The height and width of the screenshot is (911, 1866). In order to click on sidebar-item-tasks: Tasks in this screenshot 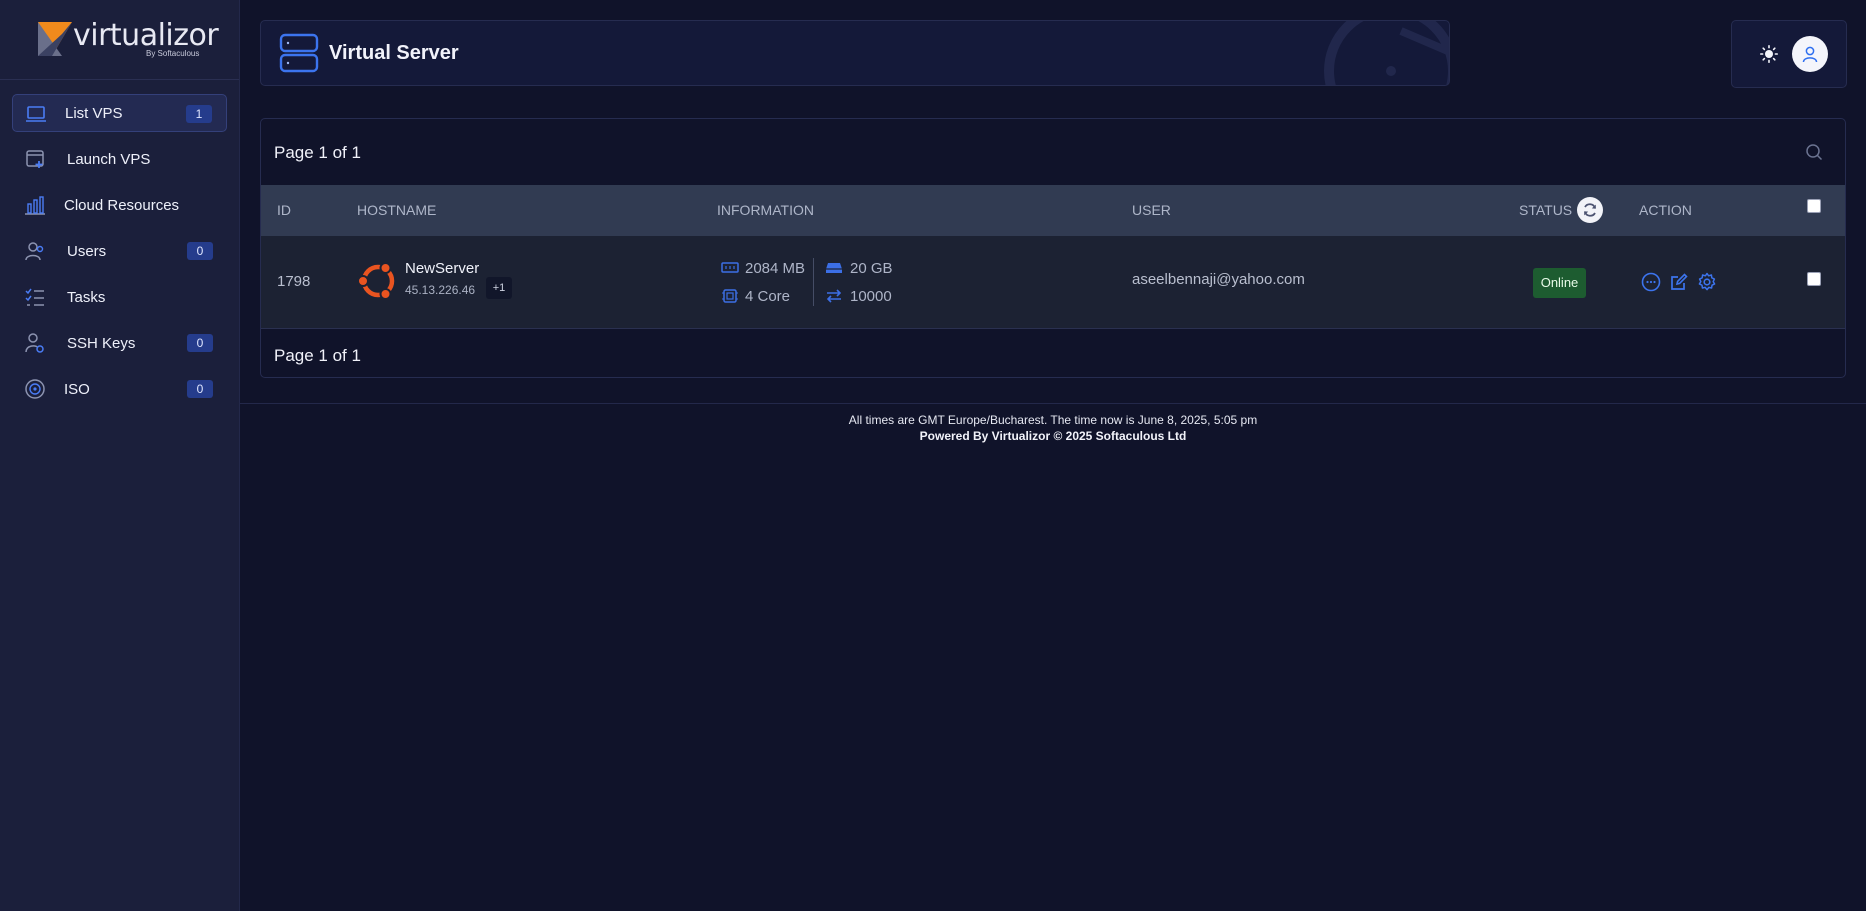, I will do `click(119, 297)`.